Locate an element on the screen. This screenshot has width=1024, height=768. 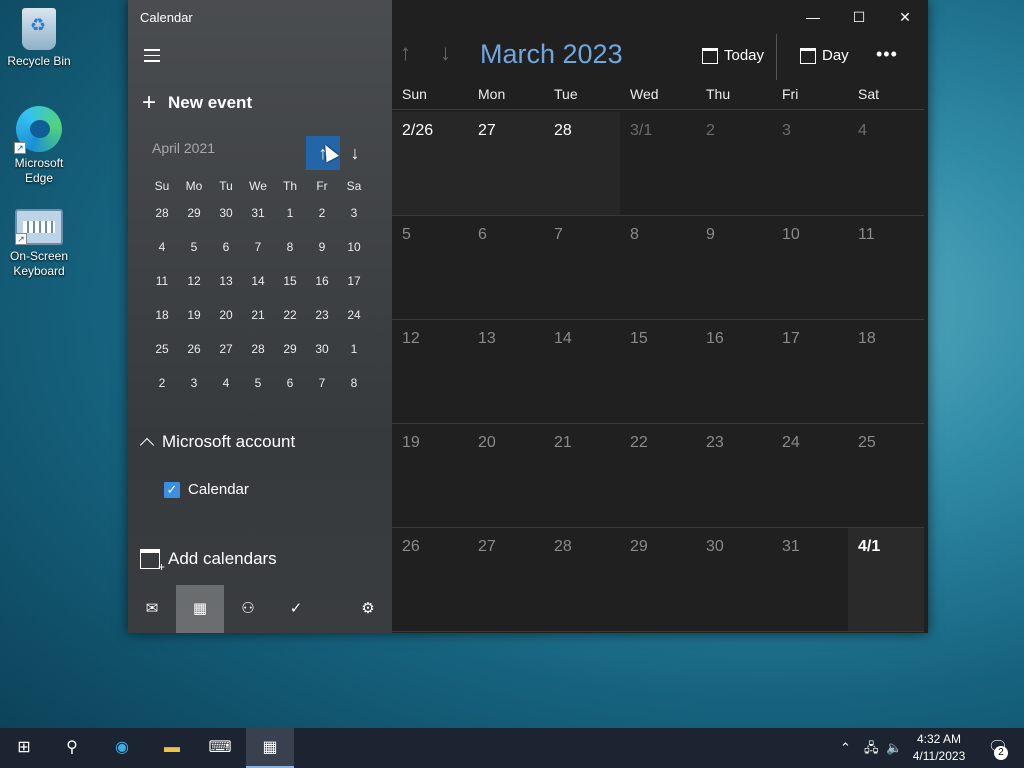
day-cell: 3/1 is located at coordinates (658, 163).